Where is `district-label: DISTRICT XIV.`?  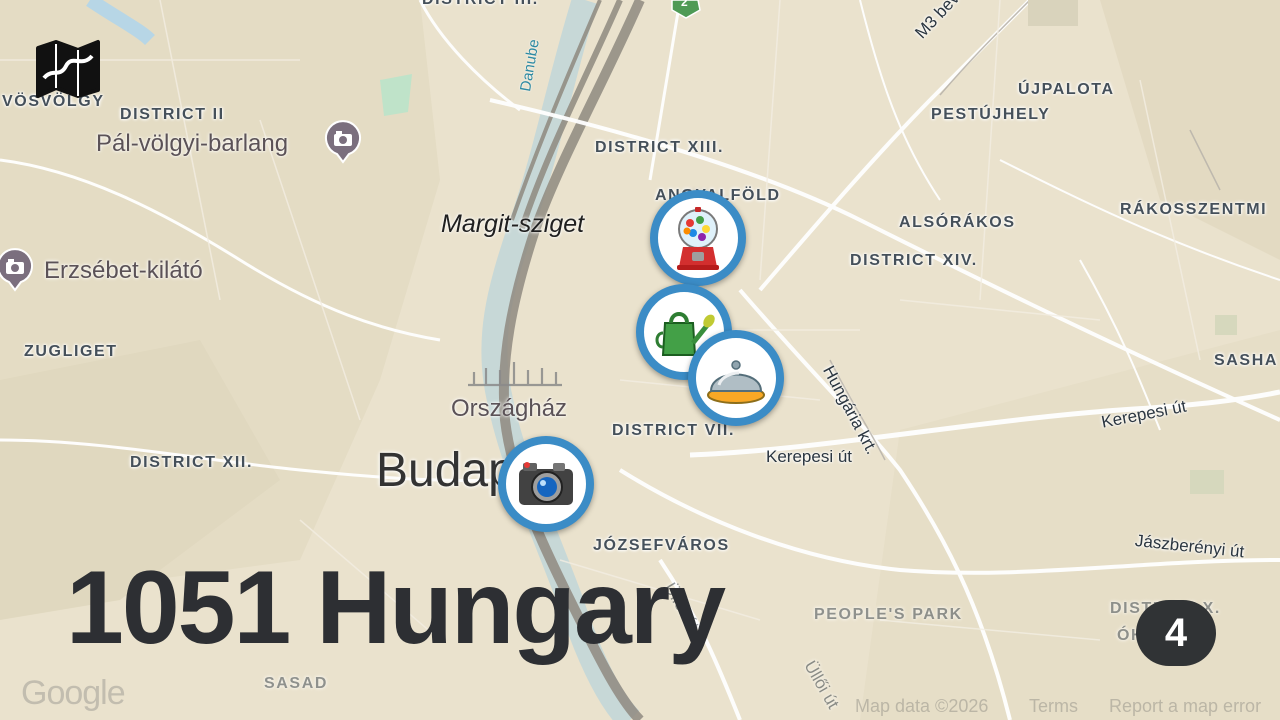 district-label: DISTRICT XIV. is located at coordinates (914, 260).